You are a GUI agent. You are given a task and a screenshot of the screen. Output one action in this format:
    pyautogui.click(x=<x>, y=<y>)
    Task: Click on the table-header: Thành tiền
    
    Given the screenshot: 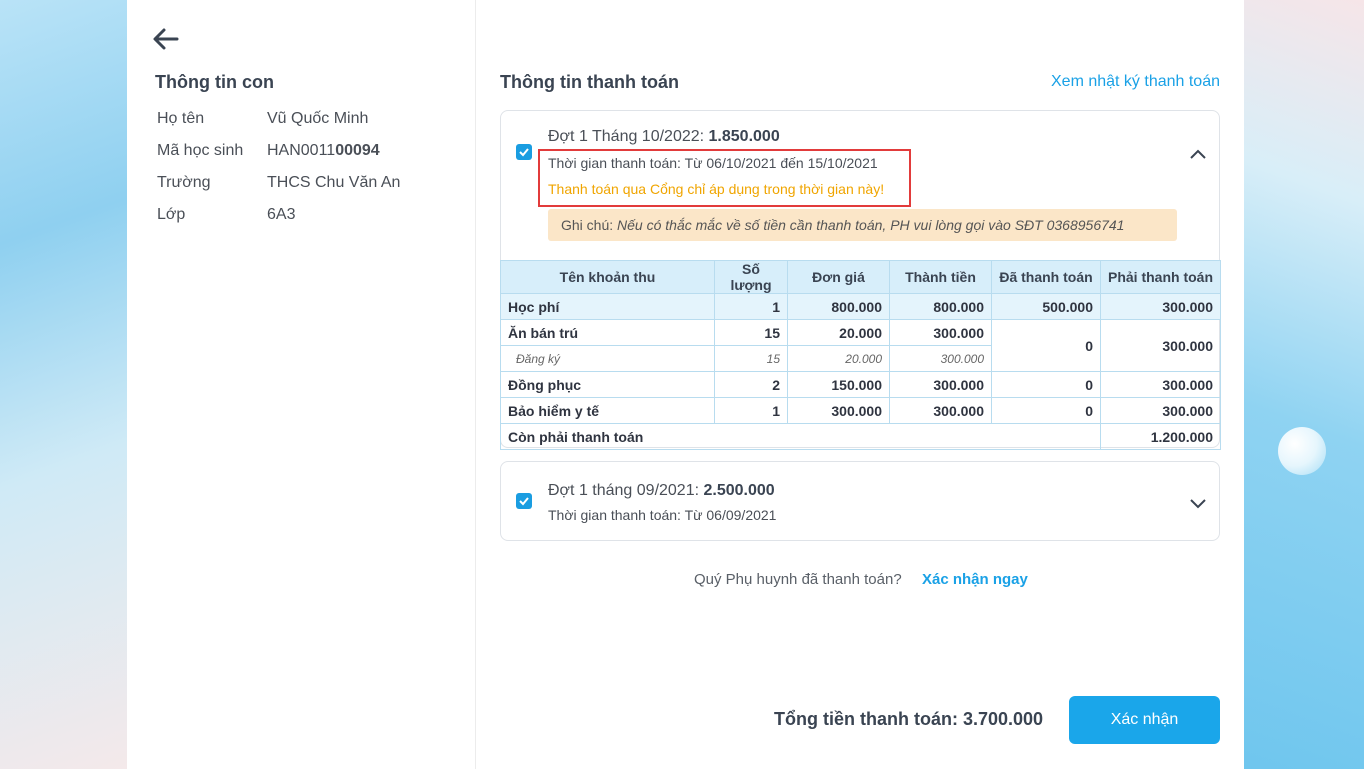 What is the action you would take?
    pyautogui.click(x=940, y=277)
    